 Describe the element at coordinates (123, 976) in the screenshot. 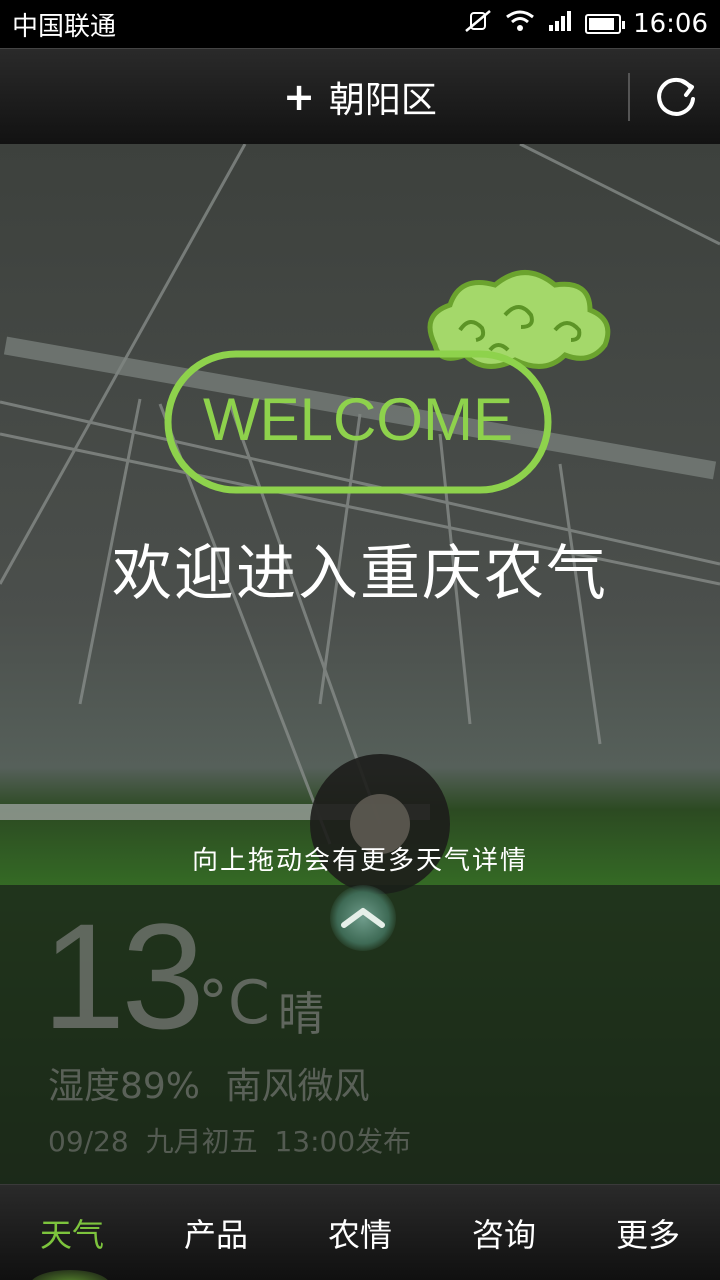

I see `temperature-value: 13` at that location.